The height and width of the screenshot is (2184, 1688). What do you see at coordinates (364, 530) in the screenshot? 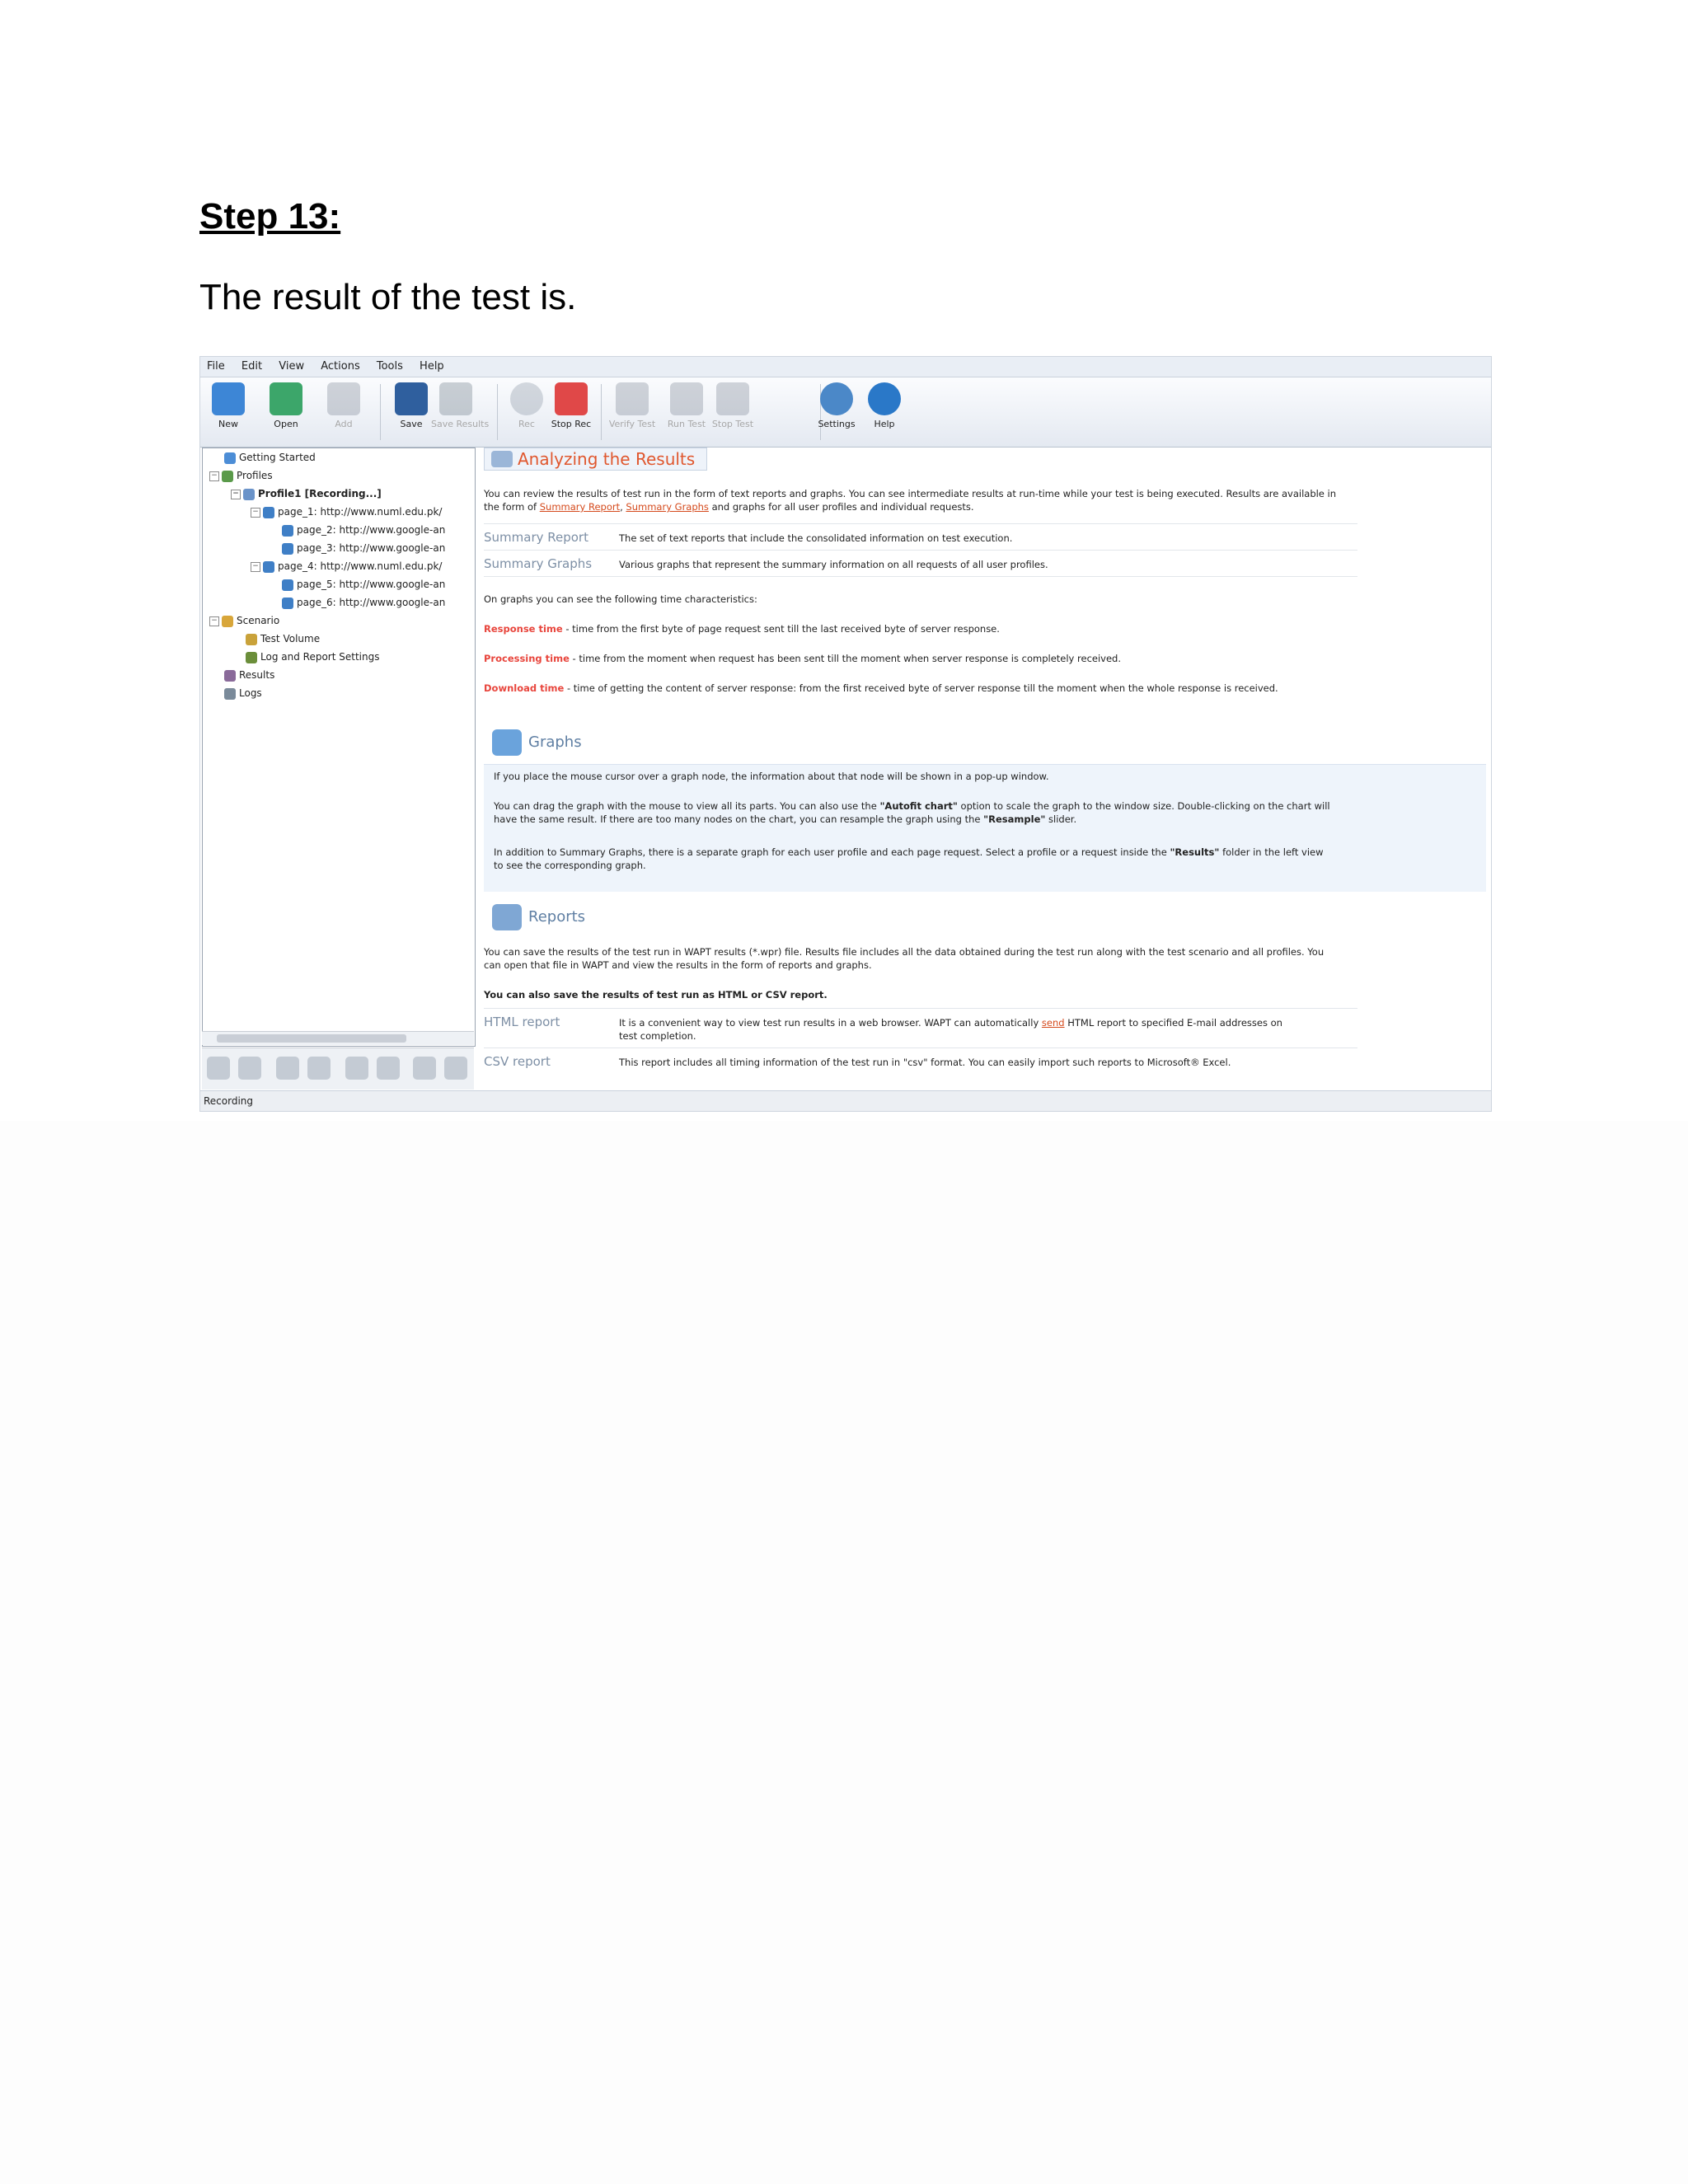
I see `tree-item-page-2: page_2: http://www.google-an` at bounding box center [364, 530].